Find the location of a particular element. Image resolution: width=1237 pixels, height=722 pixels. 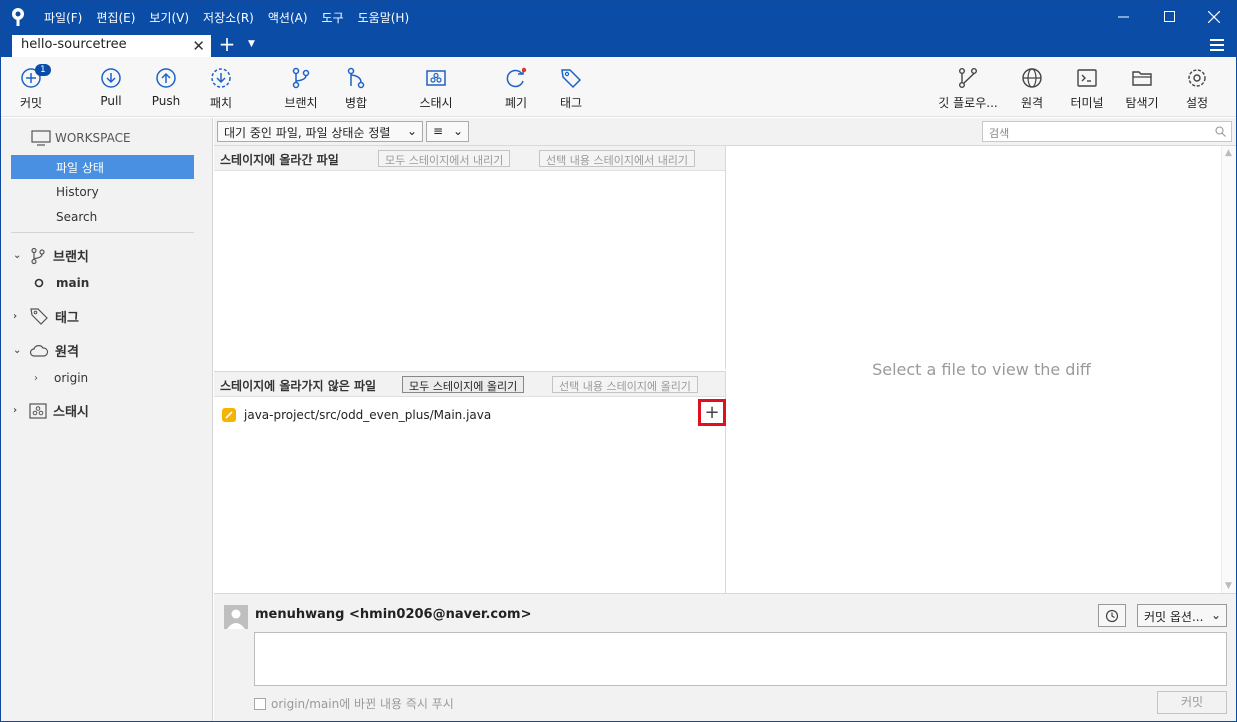

stage-selected-button: 선택 내용 스테이지에 올리기 is located at coordinates (625, 384).